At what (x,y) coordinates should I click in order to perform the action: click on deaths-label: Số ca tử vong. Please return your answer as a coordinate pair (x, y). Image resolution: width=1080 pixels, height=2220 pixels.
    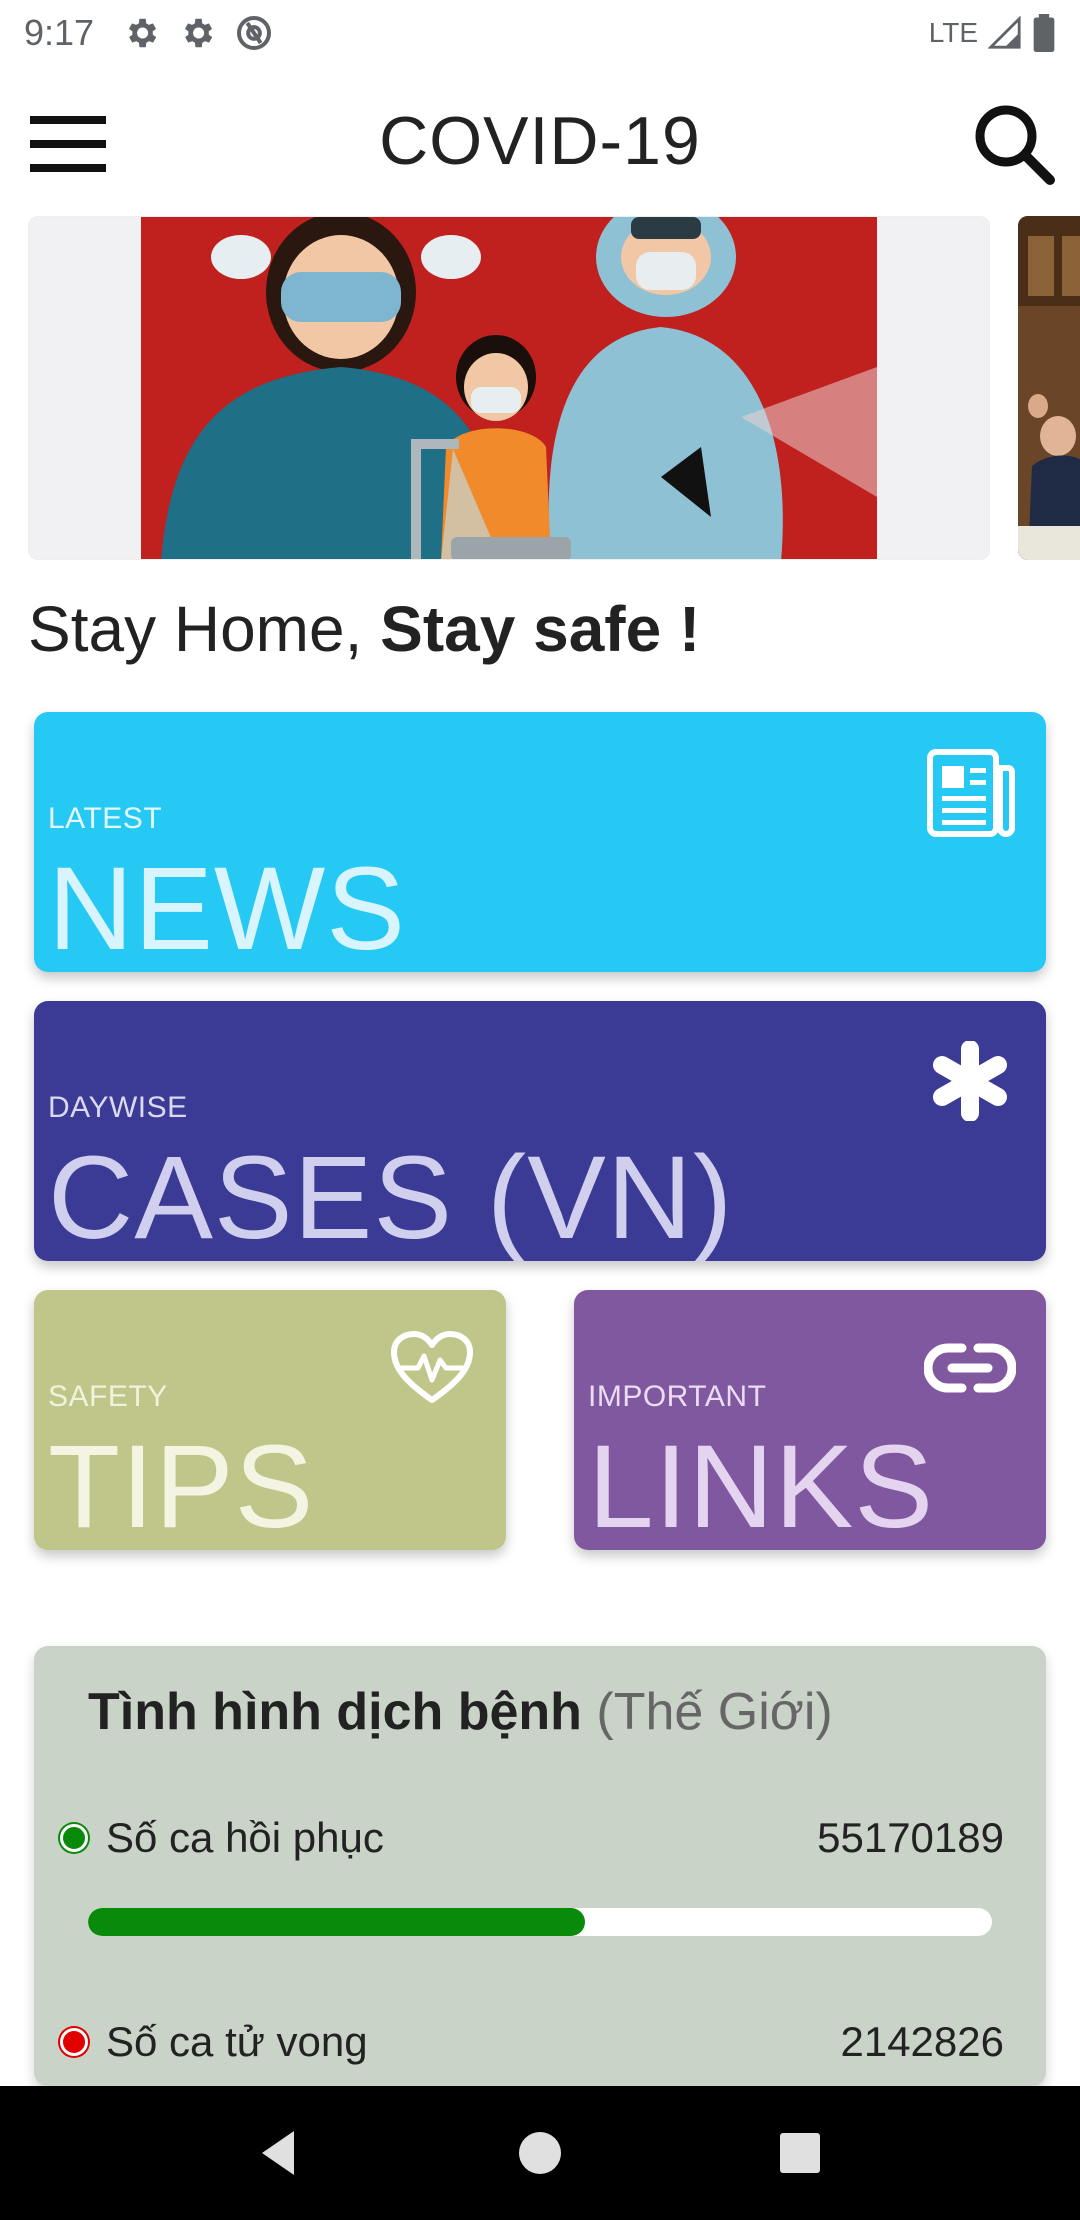
    Looking at the image, I should click on (237, 2041).